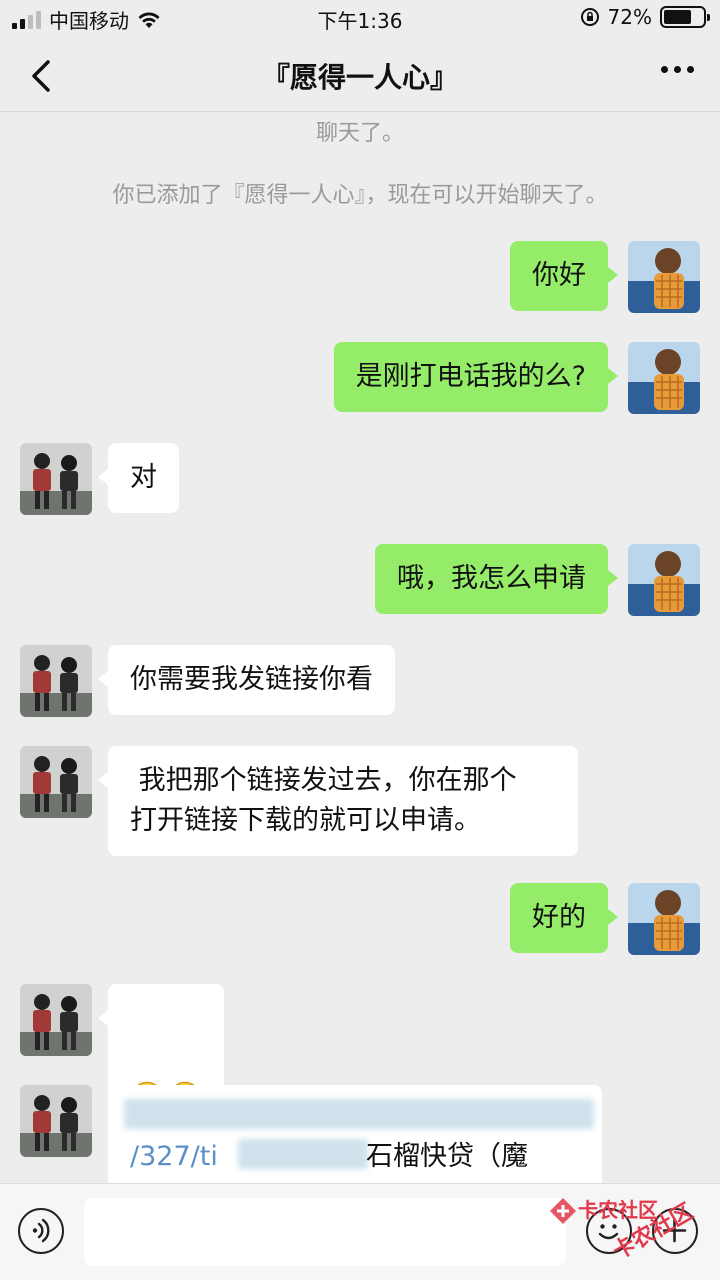 The width and height of the screenshot is (720, 1280). What do you see at coordinates (174, 1157) in the screenshot?
I see `link-url-fragment: /327/ti` at bounding box center [174, 1157].